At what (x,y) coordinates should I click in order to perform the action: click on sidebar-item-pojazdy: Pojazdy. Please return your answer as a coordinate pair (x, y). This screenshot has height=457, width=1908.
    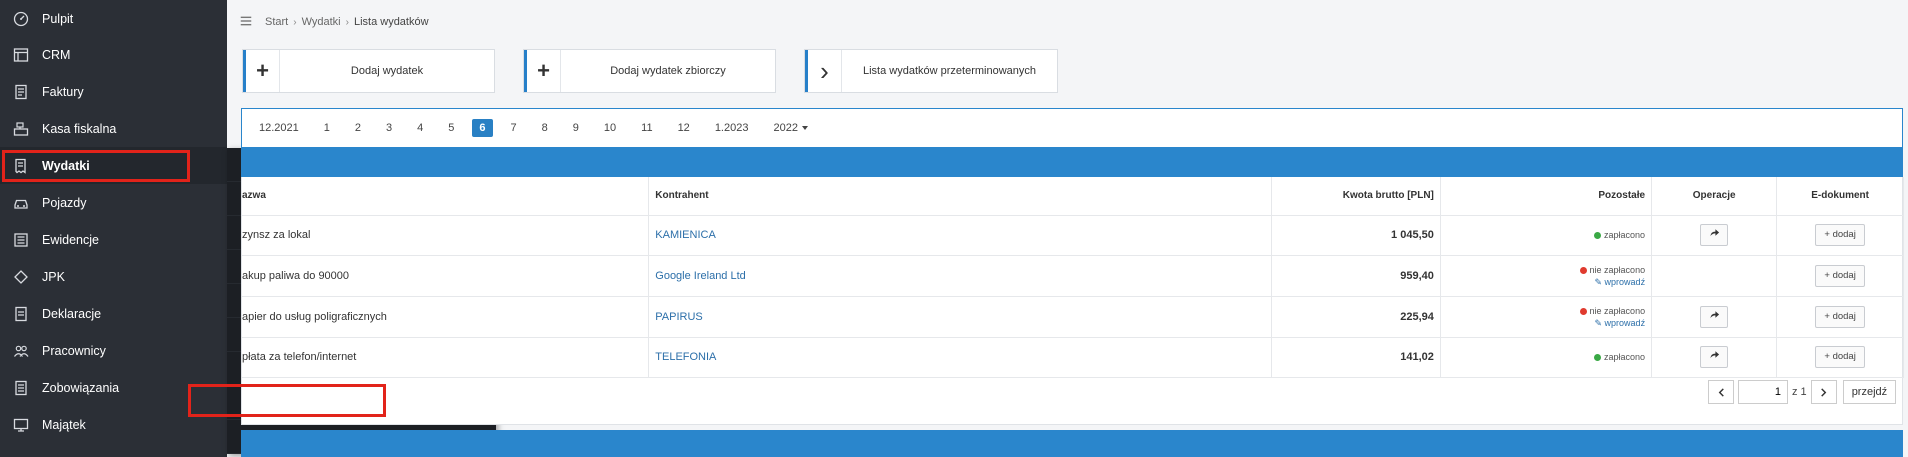
    Looking at the image, I should click on (113, 202).